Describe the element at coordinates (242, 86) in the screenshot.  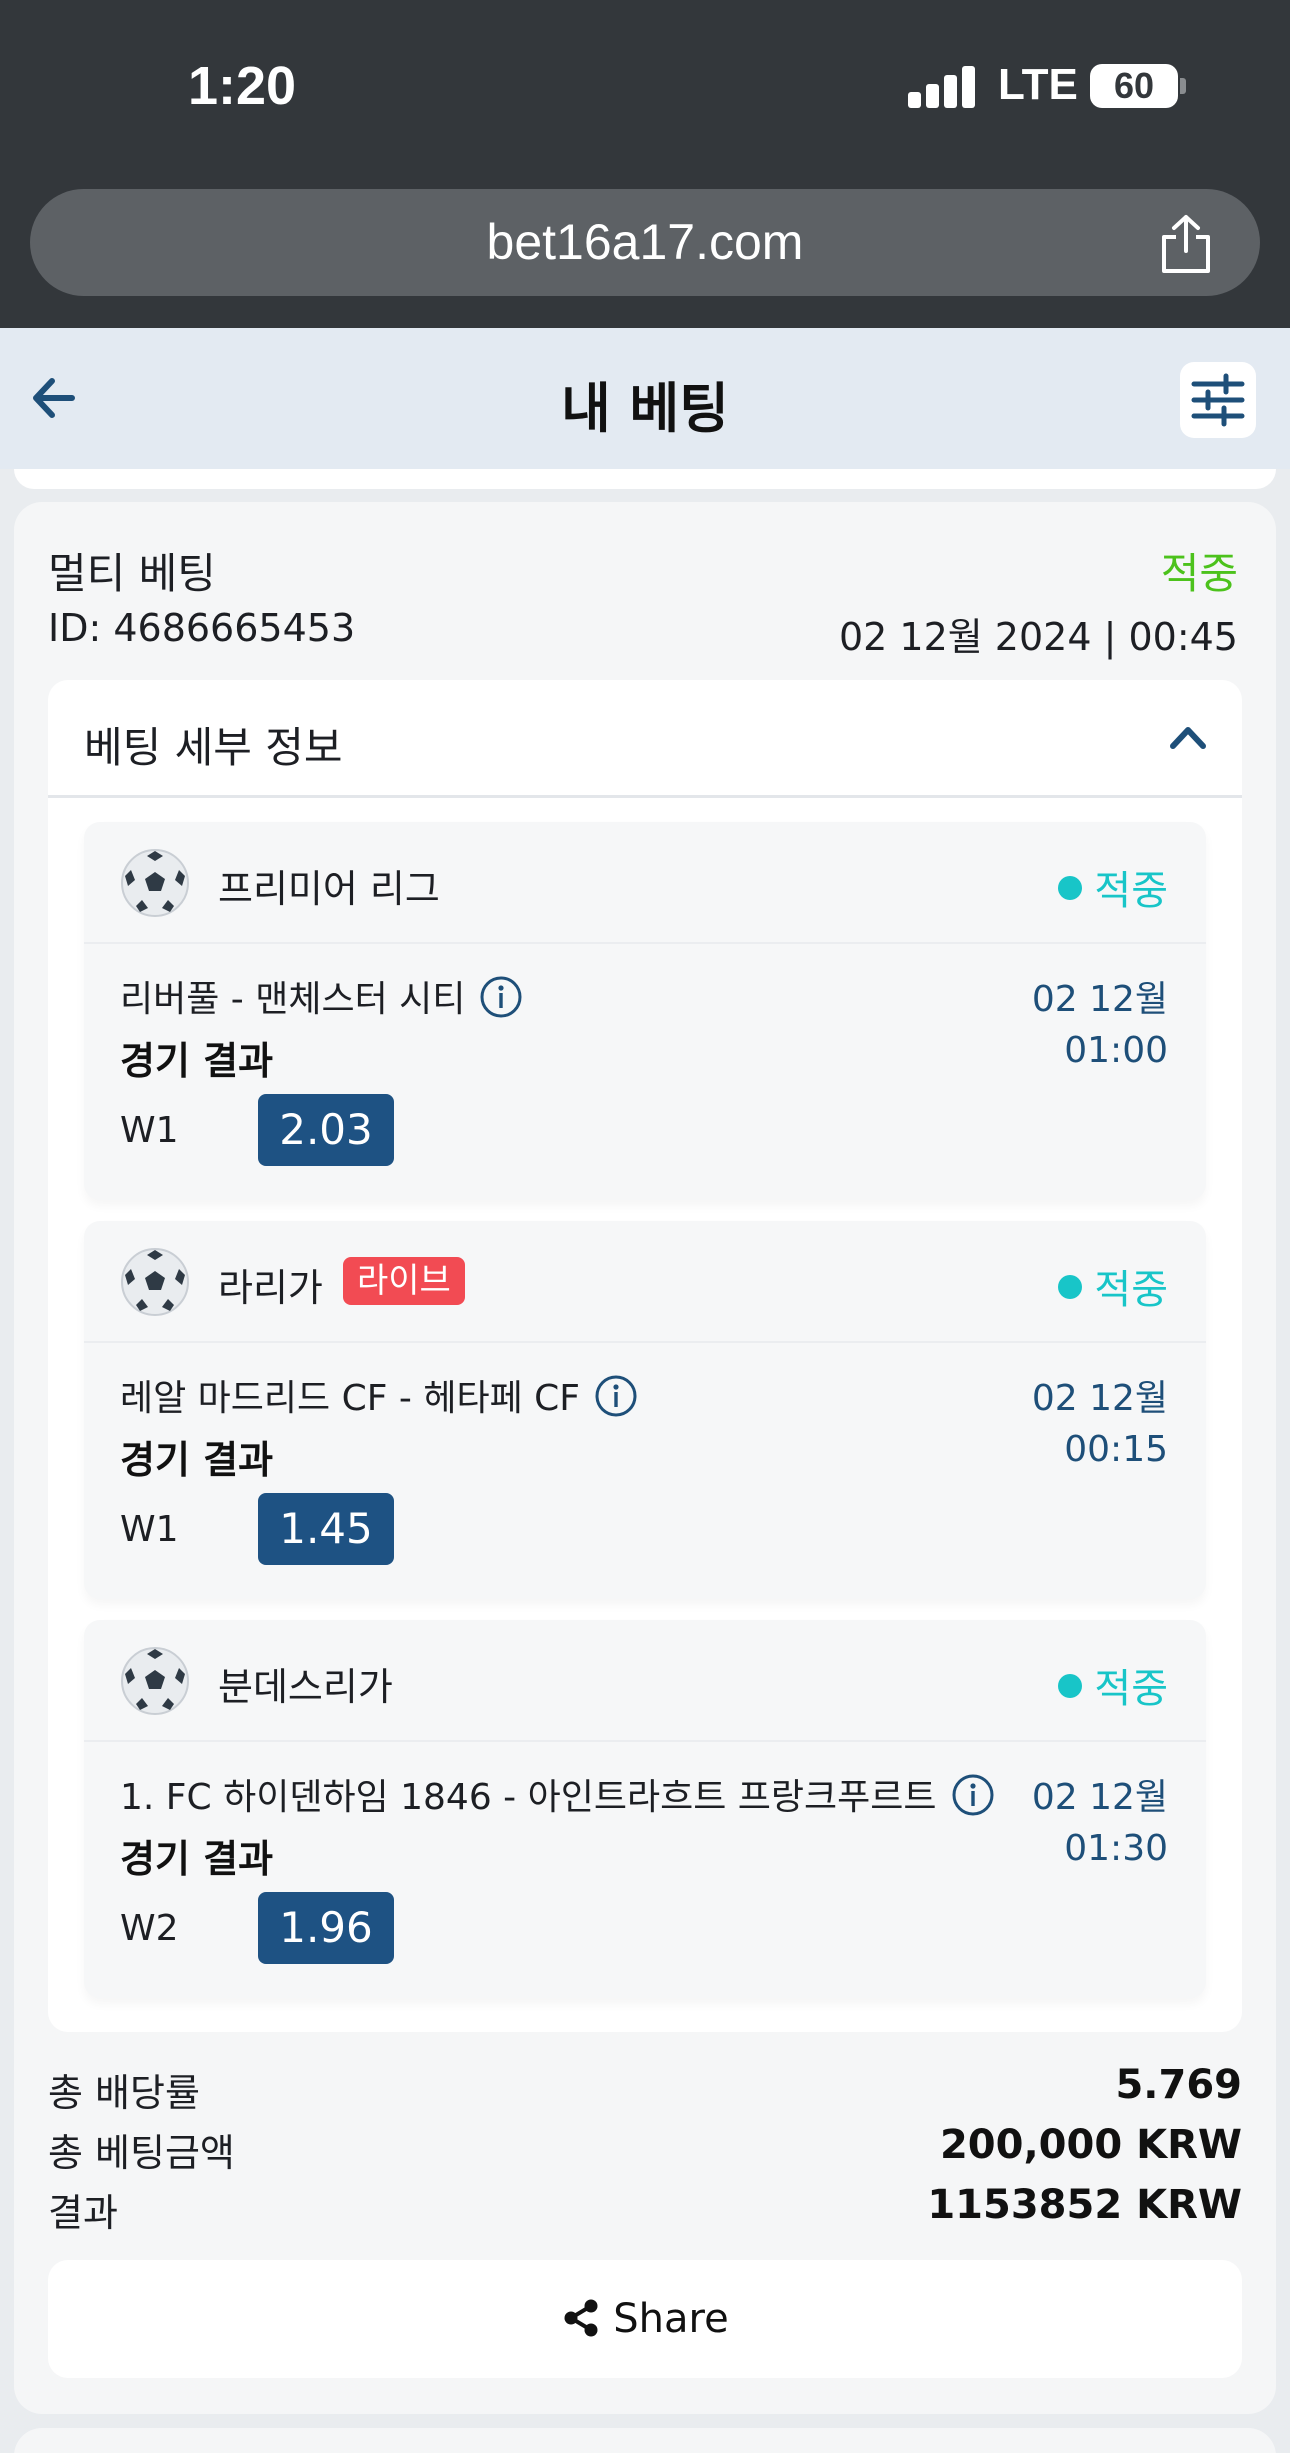
I see `status-time: 1:20` at that location.